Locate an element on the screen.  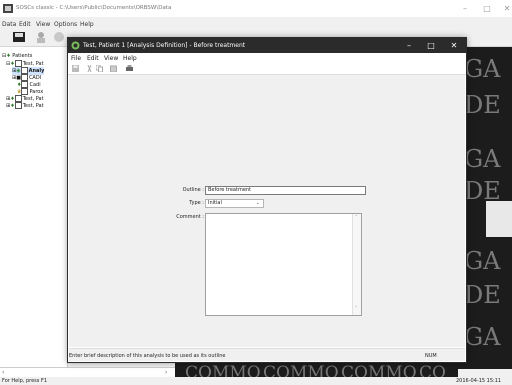
close-button: ✕ is located at coordinates (506, 9).